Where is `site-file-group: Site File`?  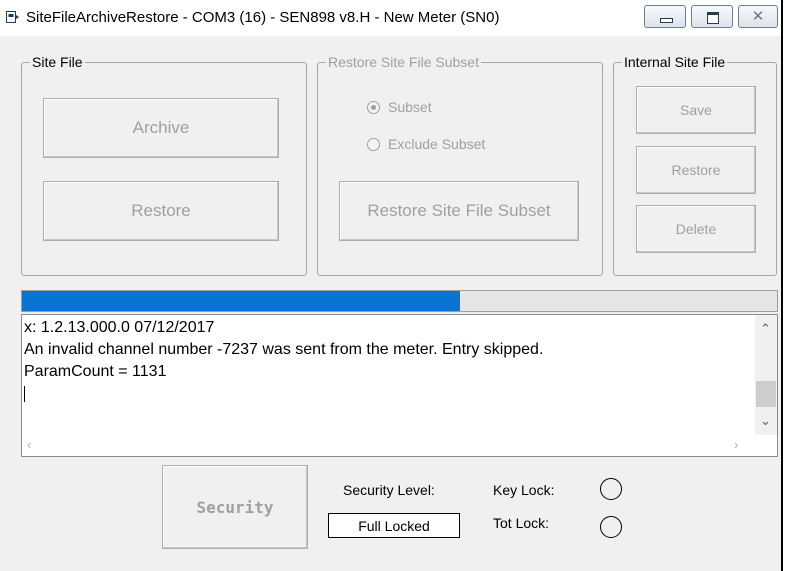
site-file-group: Site File is located at coordinates (164, 165).